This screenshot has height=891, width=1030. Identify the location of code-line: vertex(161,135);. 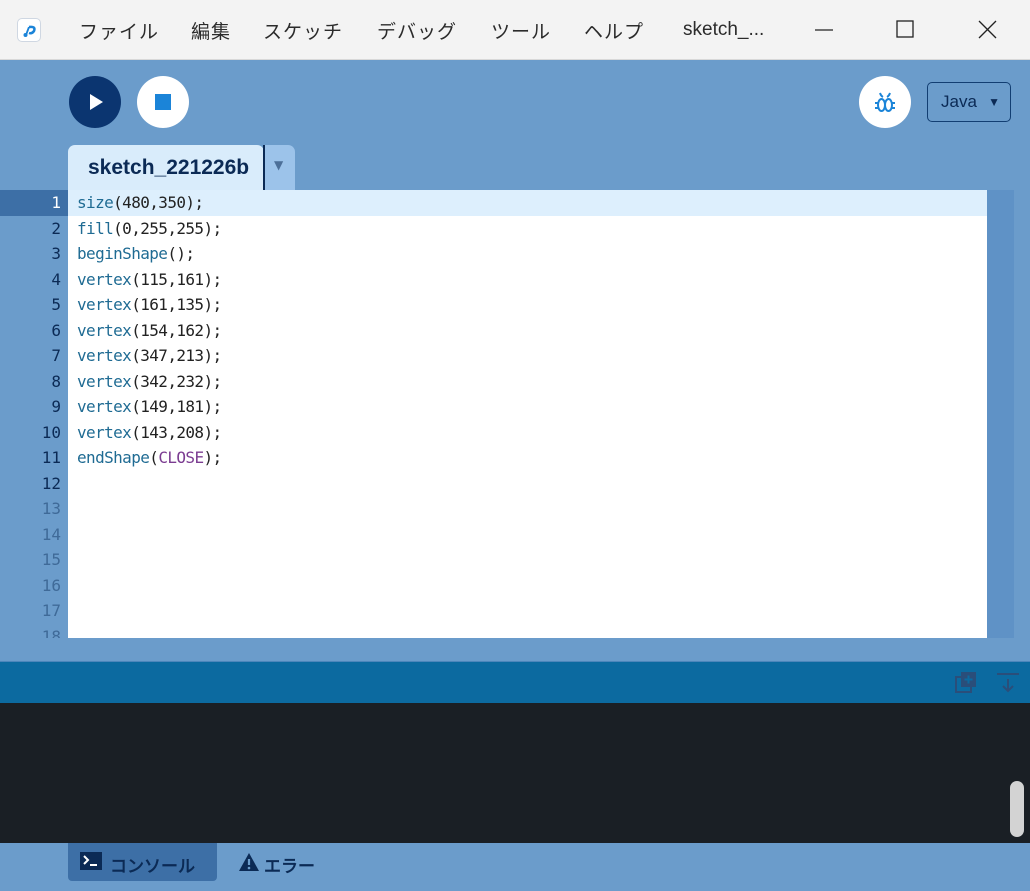
(149, 304).